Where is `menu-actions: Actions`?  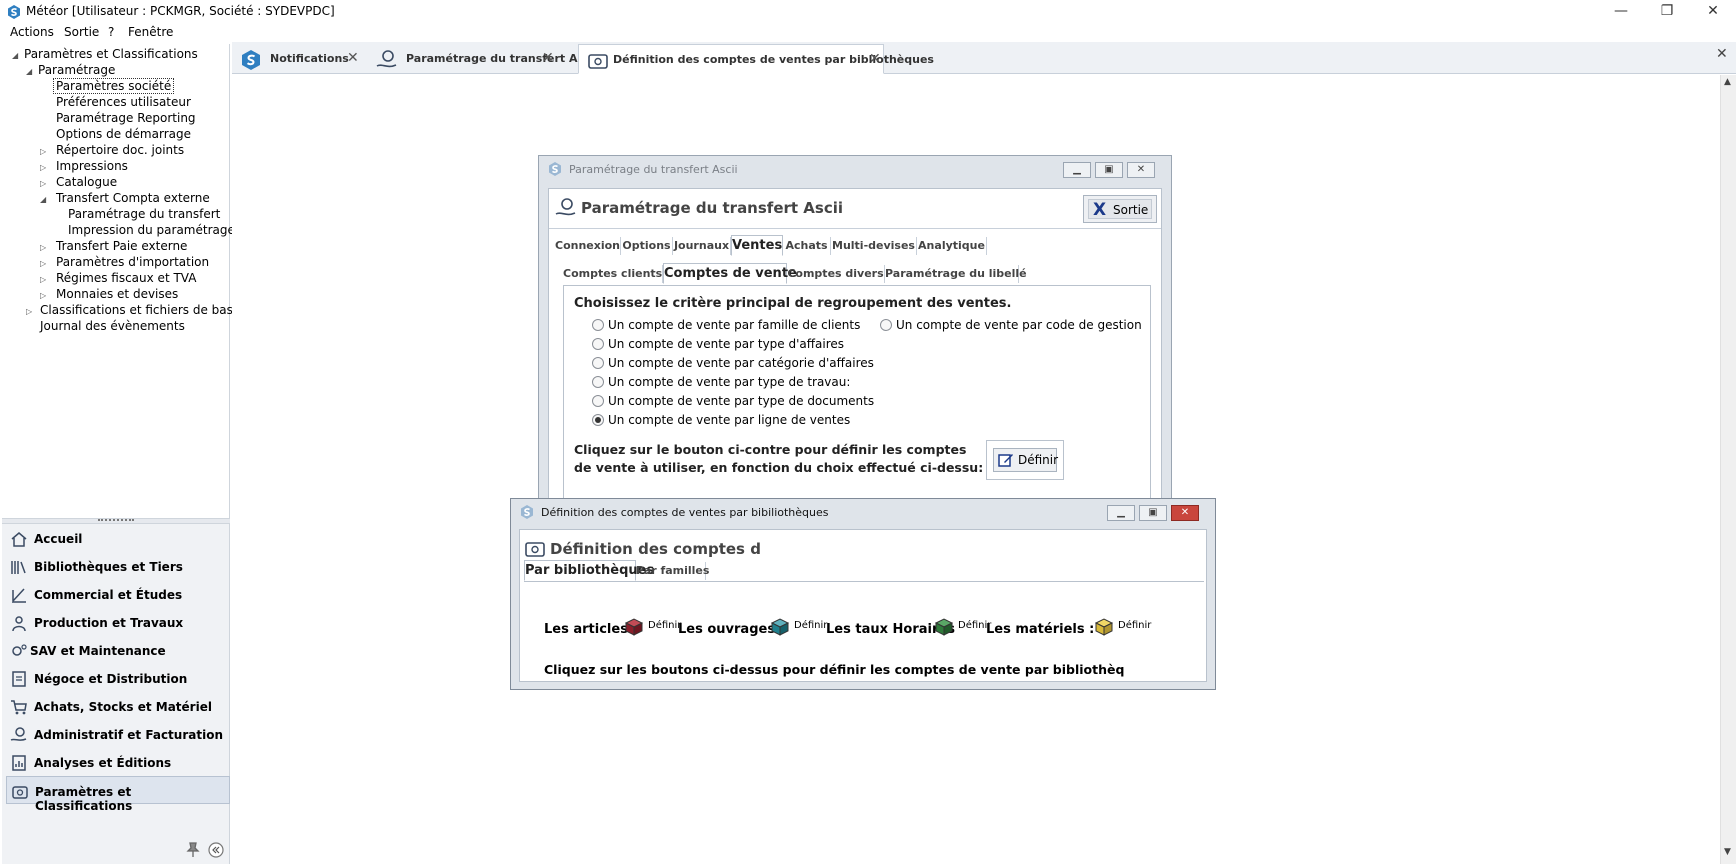
menu-actions: Actions is located at coordinates (32, 32).